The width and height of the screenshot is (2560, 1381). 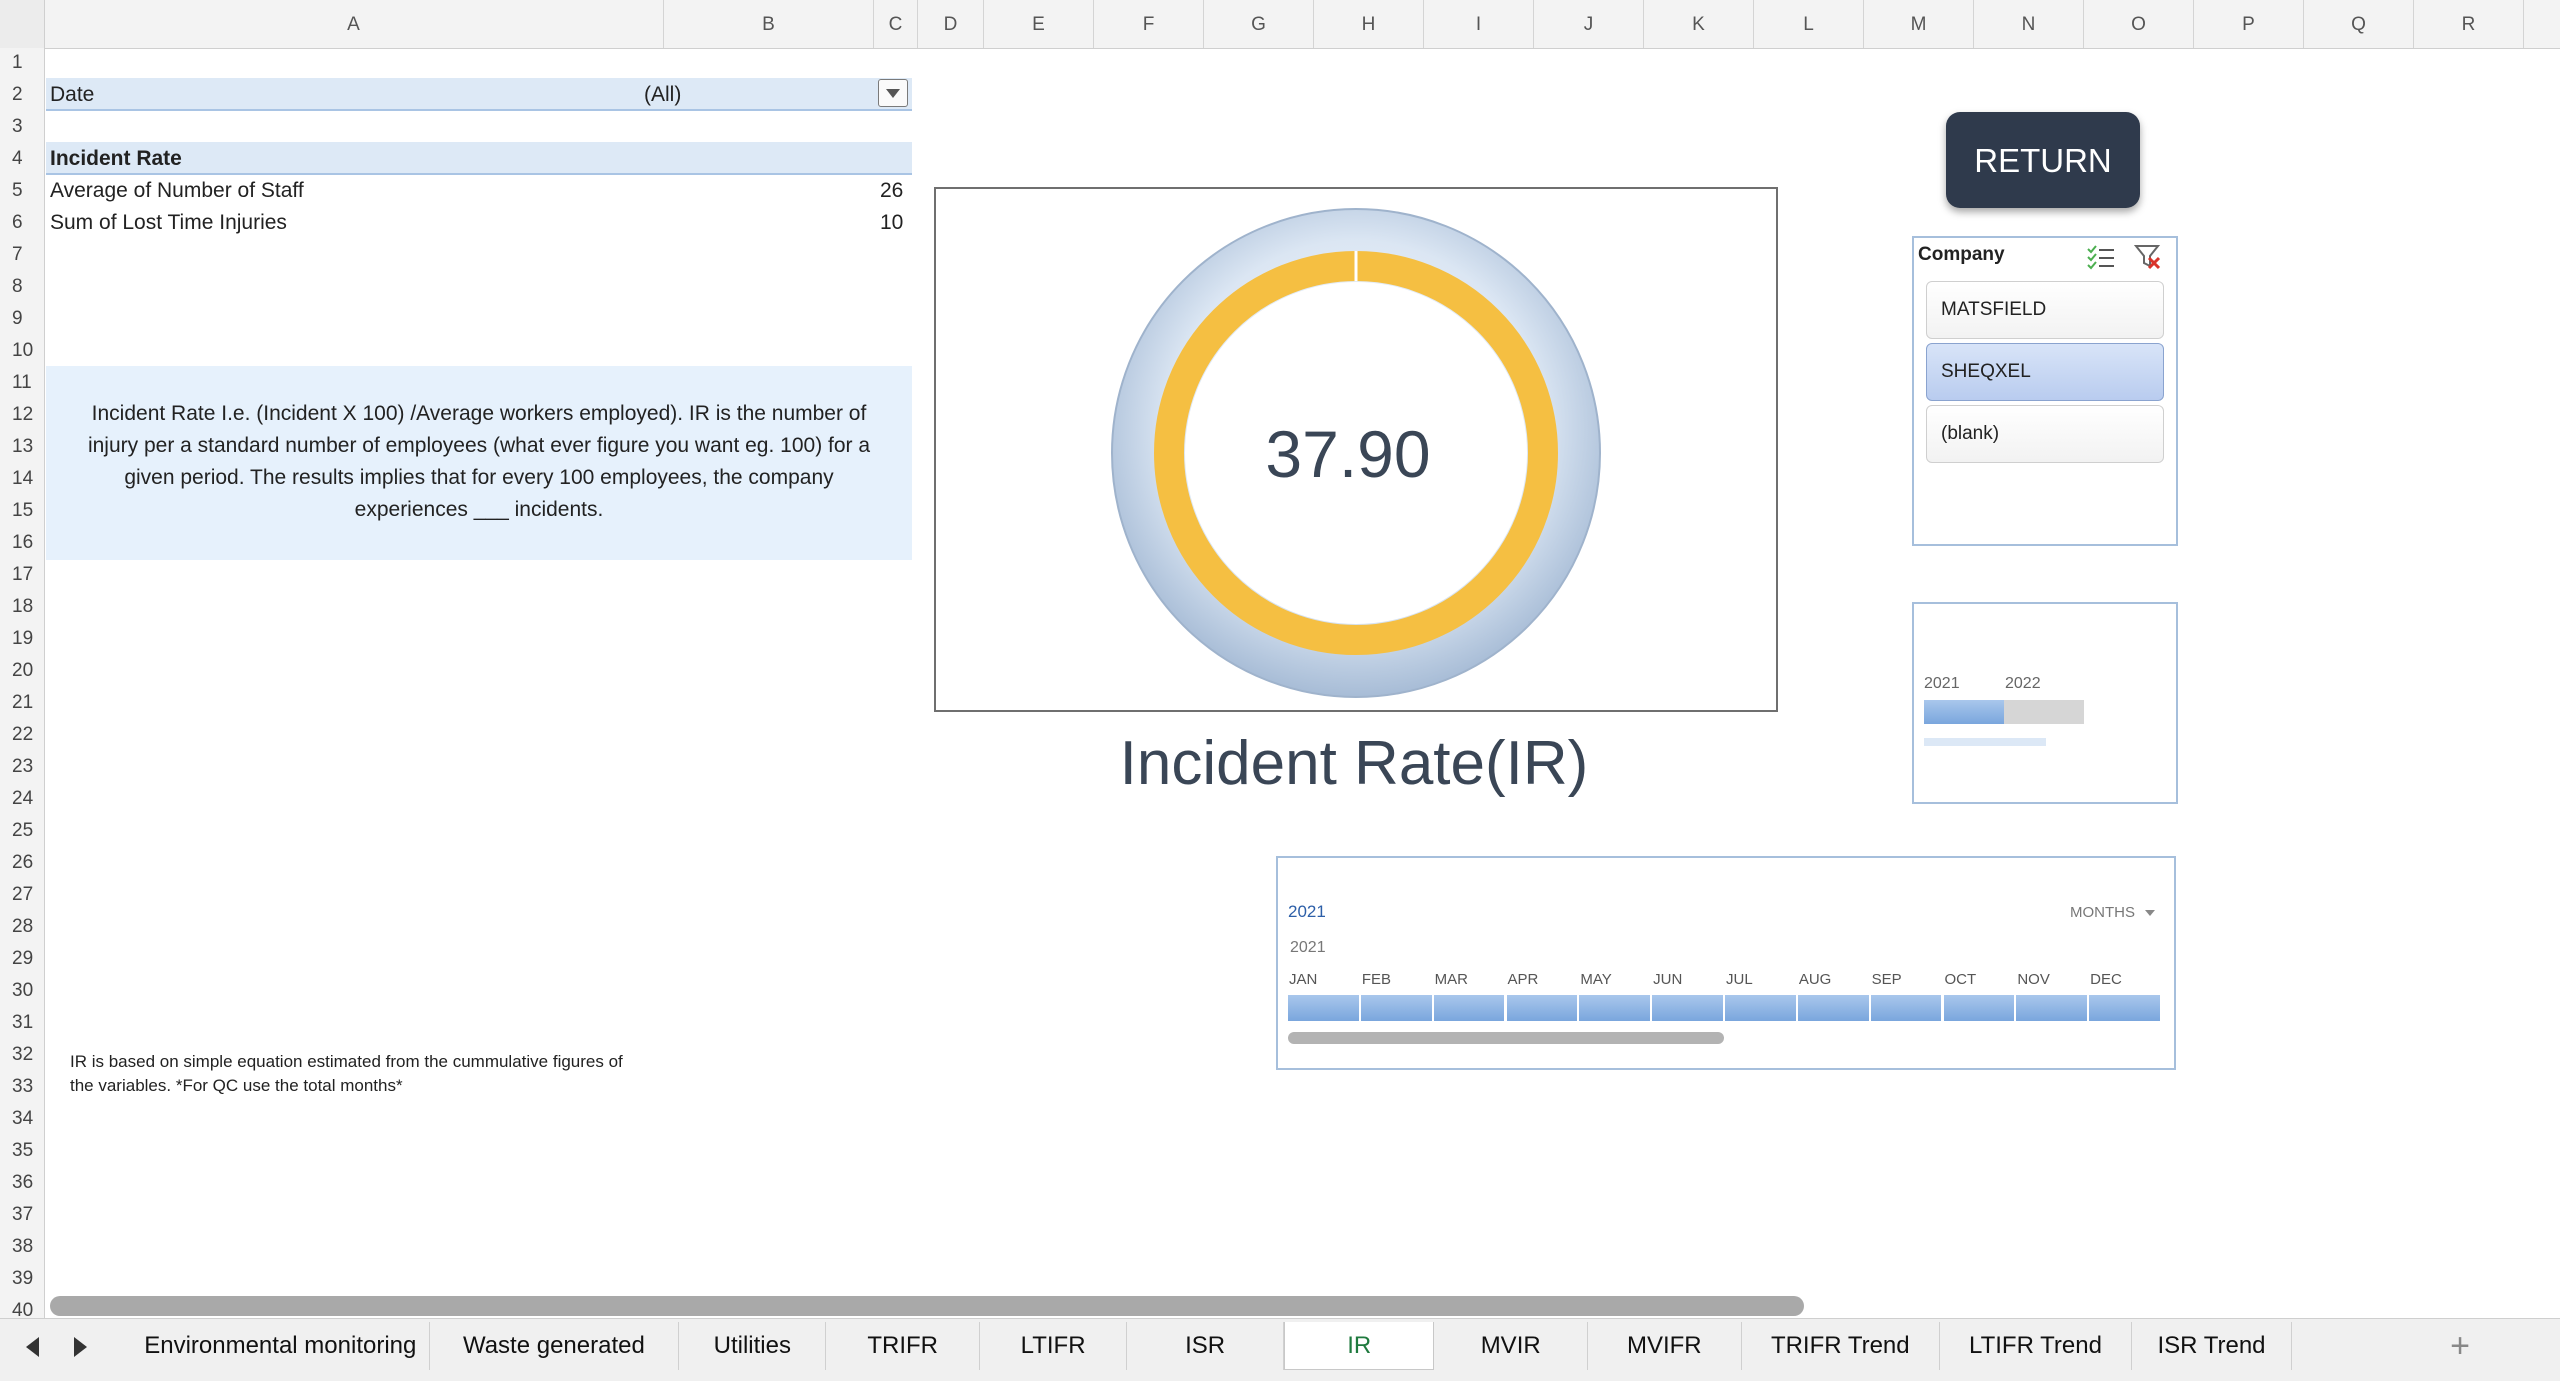 I want to click on tab-trifr: TRIFR, so click(x=903, y=1346).